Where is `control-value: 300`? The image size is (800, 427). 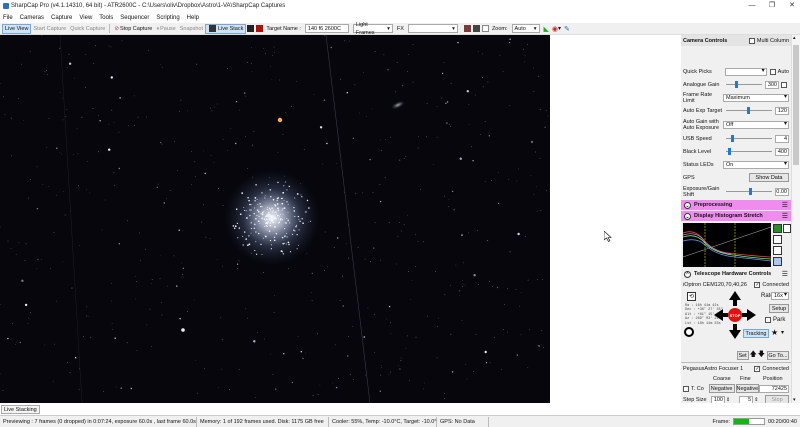 control-value: 300 is located at coordinates (772, 84).